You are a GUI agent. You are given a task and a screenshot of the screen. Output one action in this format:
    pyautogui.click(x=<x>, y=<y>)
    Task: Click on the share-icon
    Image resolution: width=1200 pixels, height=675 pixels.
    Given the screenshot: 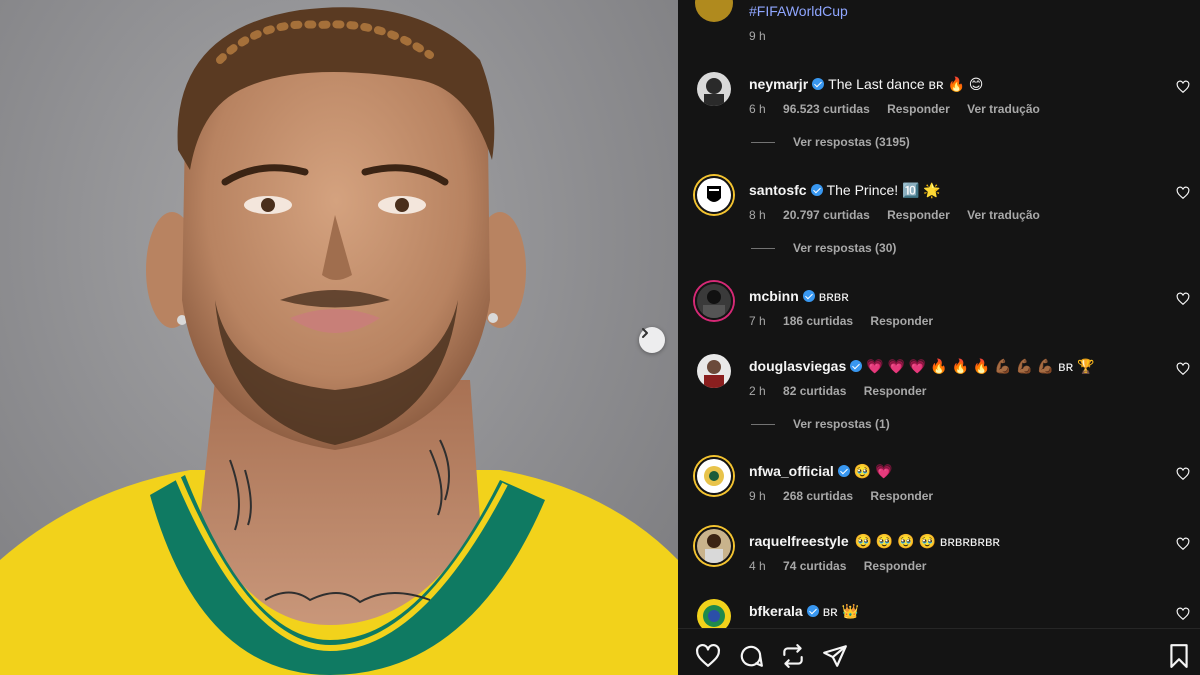 What is the action you would take?
    pyautogui.click(x=793, y=656)
    